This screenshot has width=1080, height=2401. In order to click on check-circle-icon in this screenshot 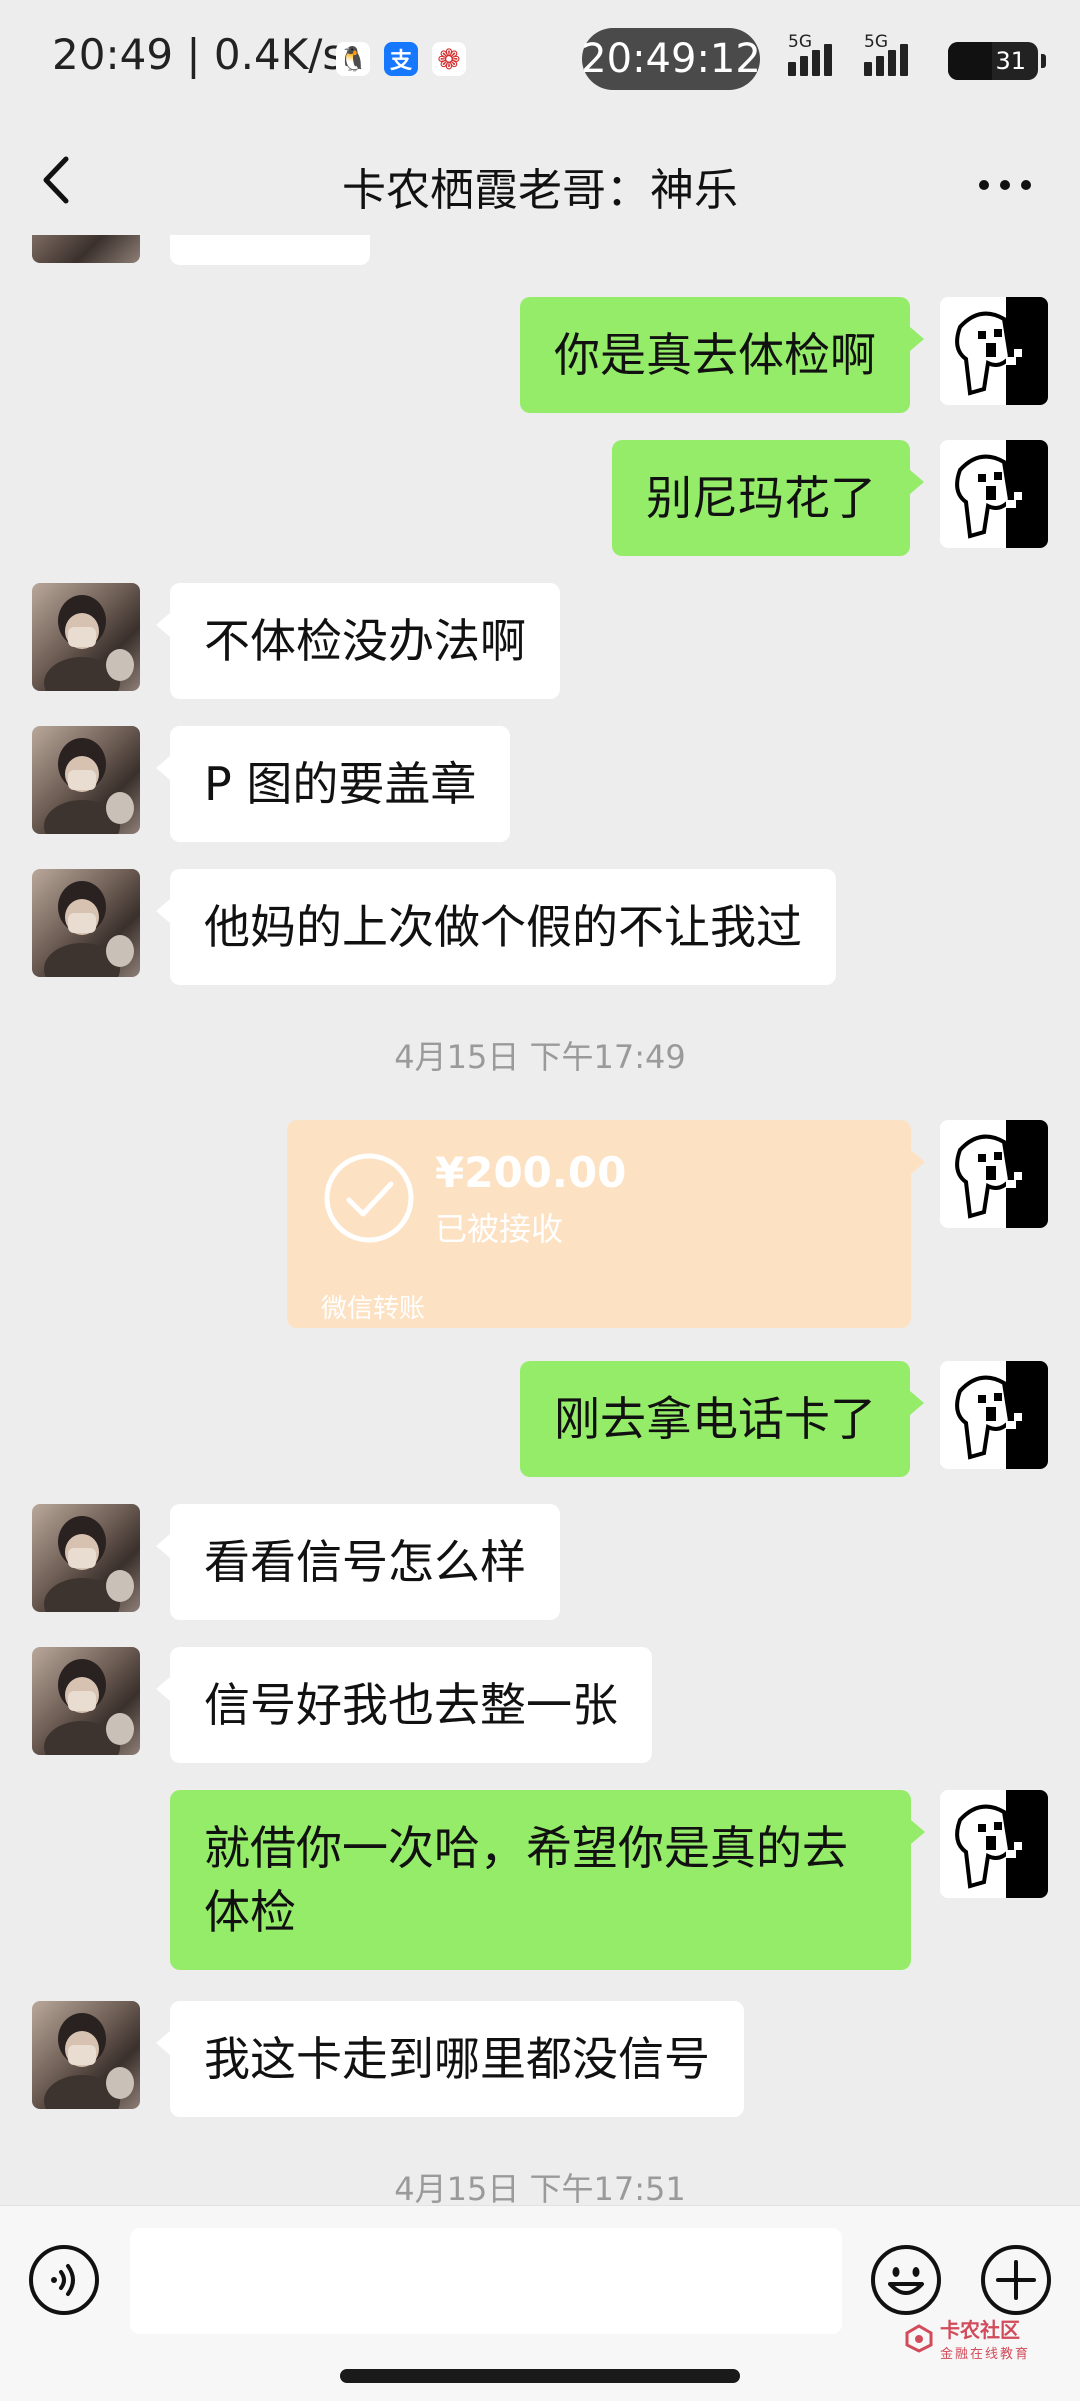, I will do `click(369, 1198)`.